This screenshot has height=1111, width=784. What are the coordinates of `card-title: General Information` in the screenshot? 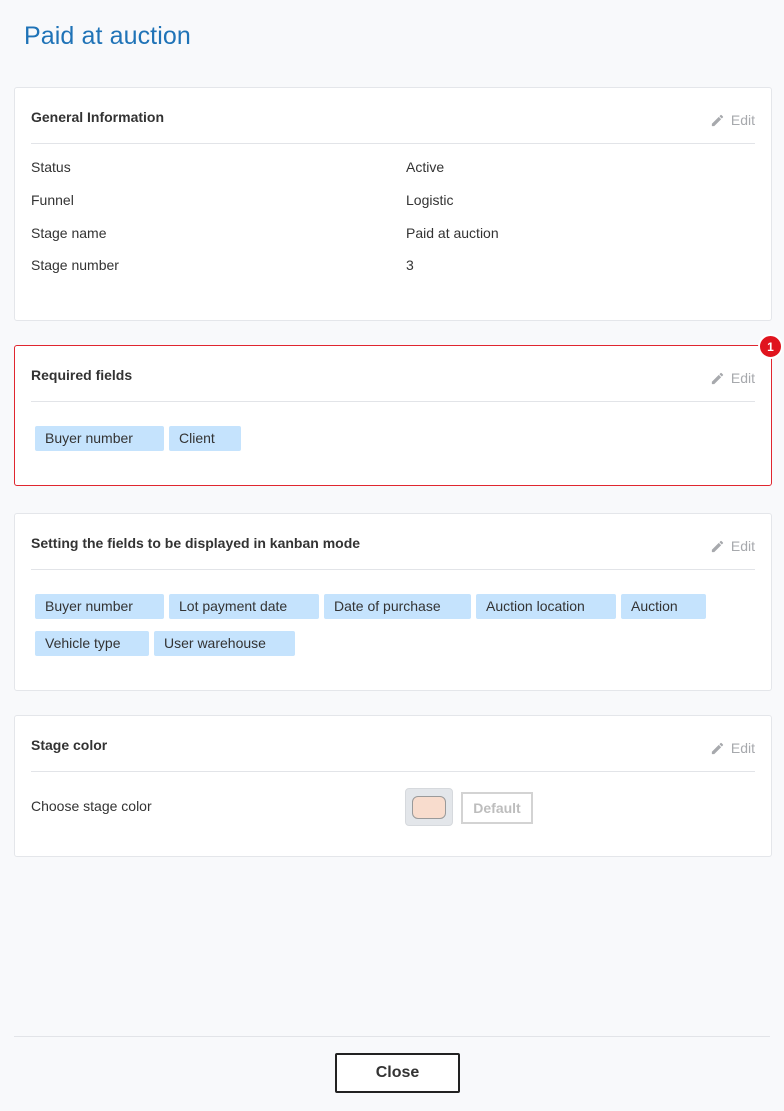 It's located at (98, 117).